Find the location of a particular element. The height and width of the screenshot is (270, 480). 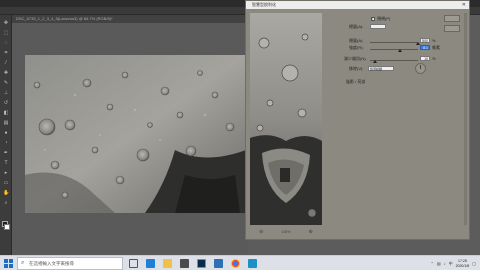

preview-checkbox-label: 預視(P) is located at coordinates (384, 18).